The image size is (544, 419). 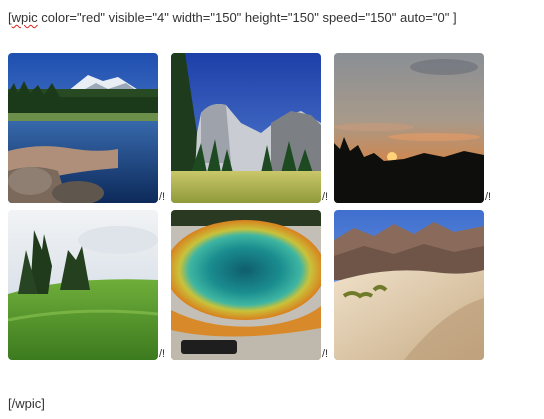 I want to click on desert-dunes-image, so click(x=409, y=285).